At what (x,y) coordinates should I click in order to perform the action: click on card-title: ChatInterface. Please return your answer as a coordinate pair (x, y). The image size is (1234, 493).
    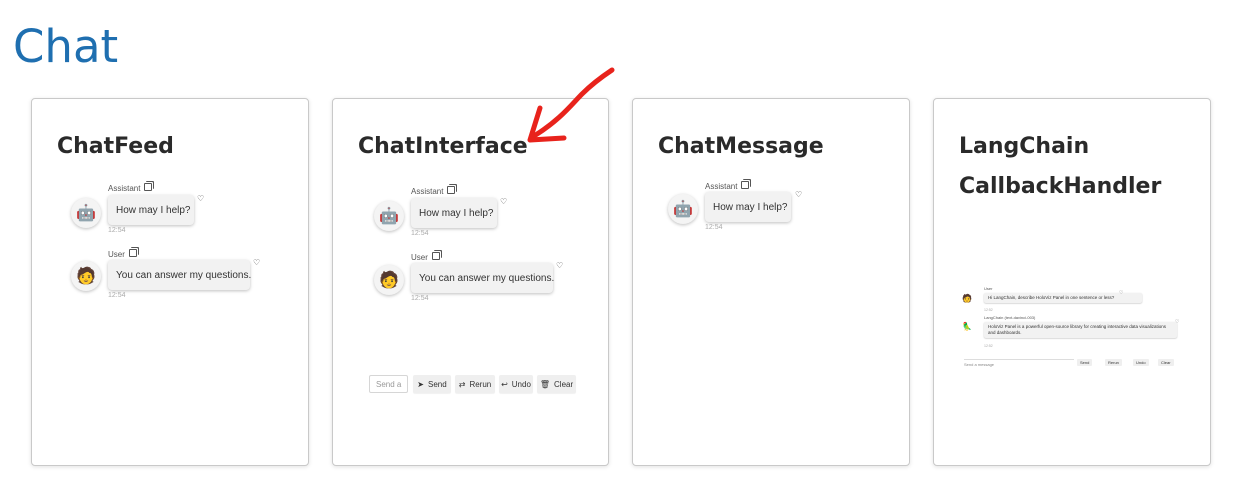
    Looking at the image, I should click on (443, 146).